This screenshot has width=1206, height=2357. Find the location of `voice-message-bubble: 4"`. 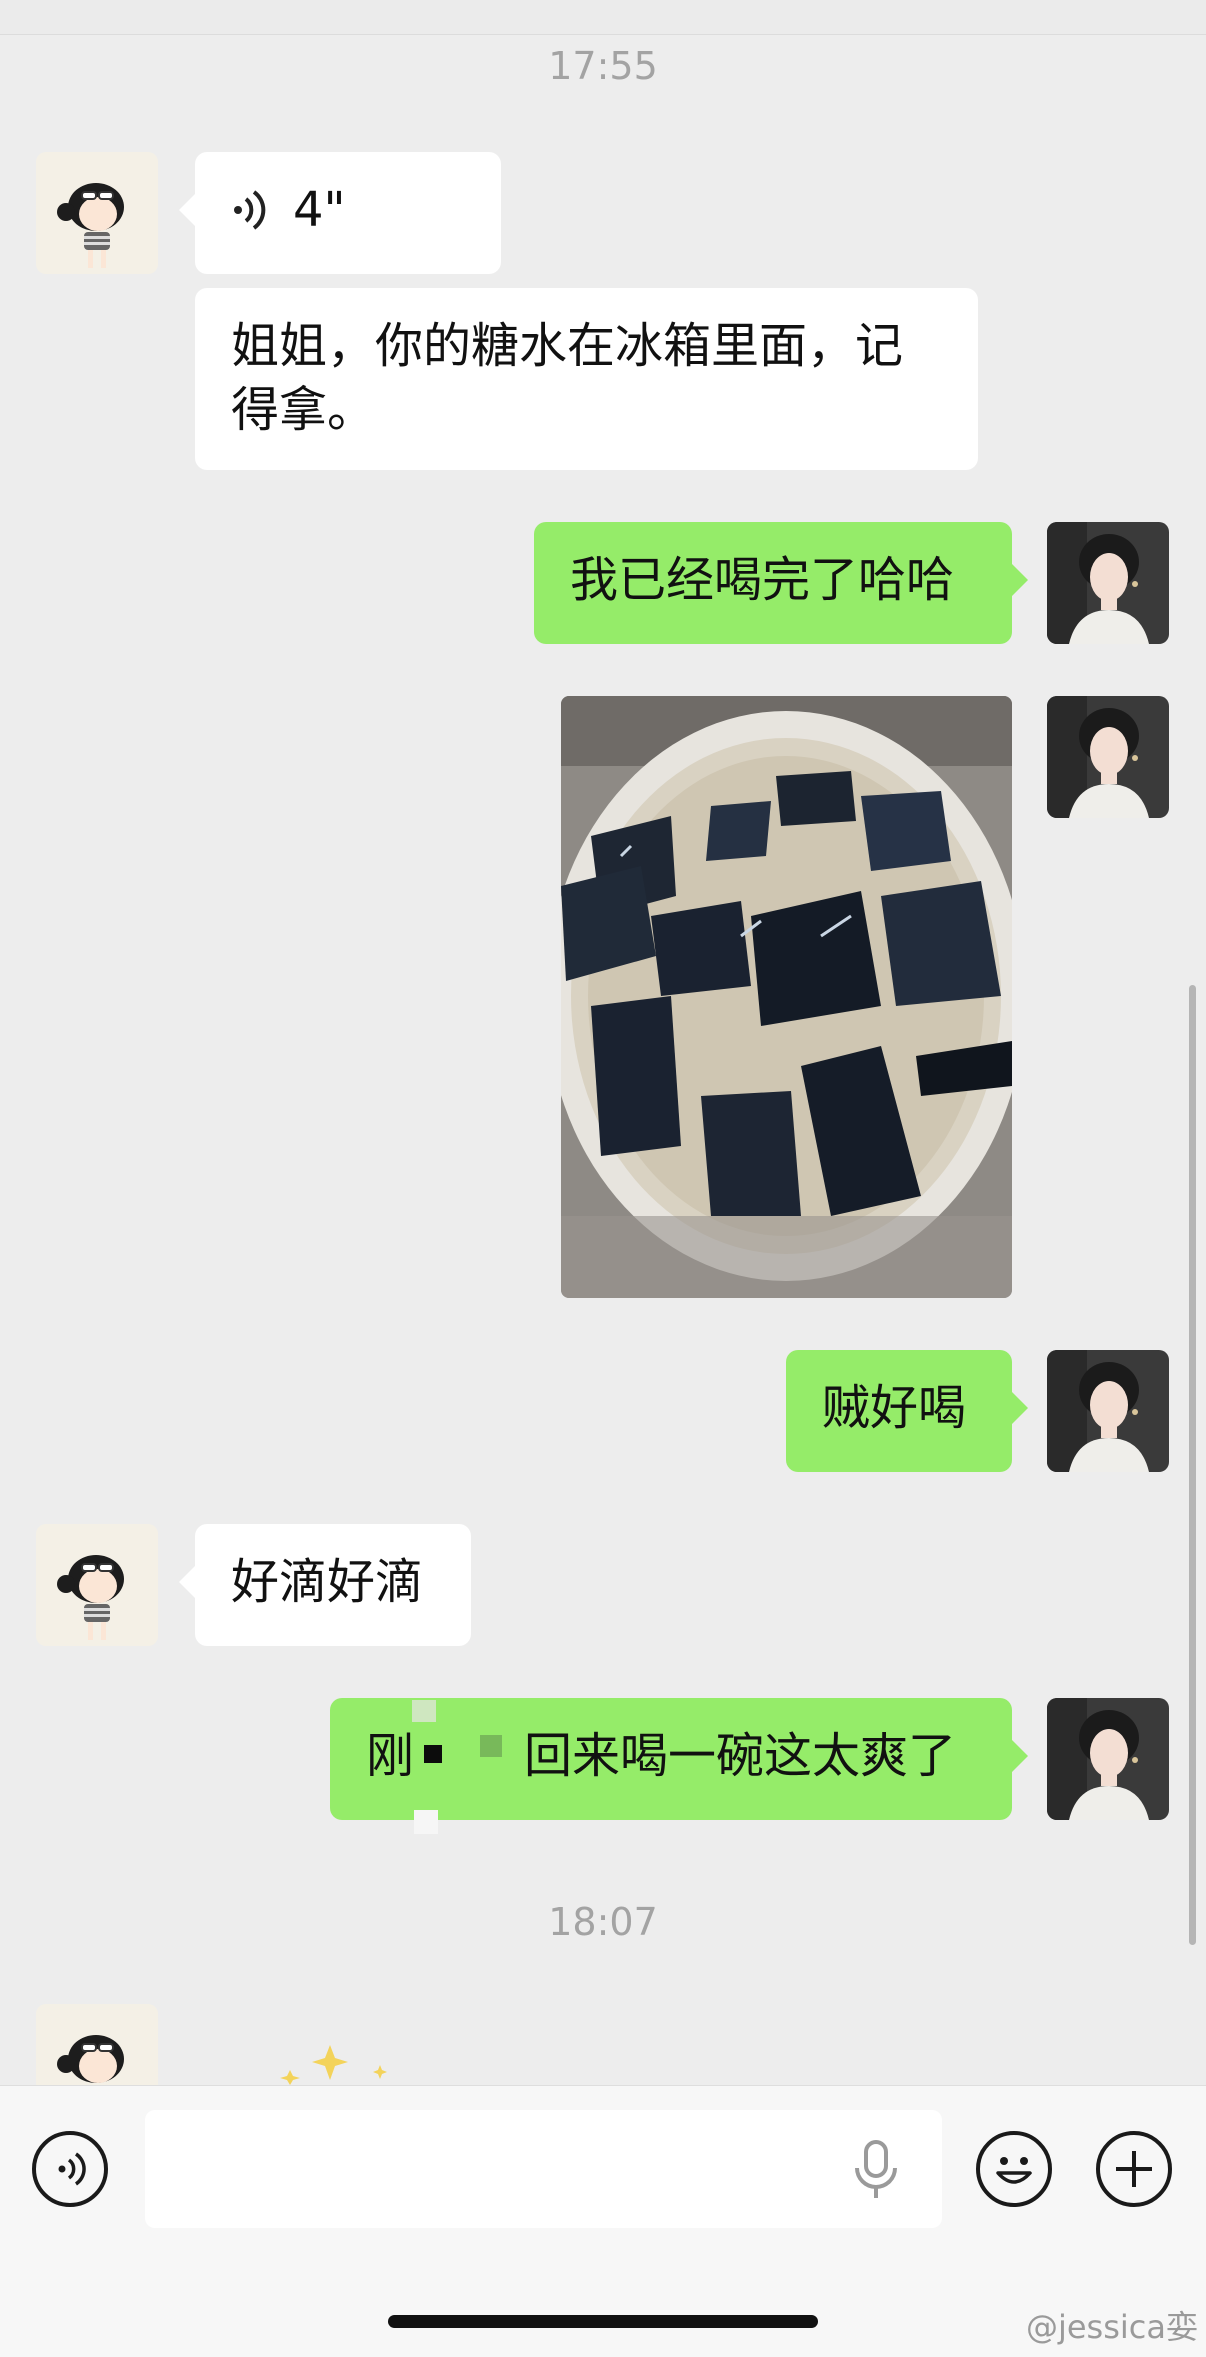

voice-message-bubble: 4" is located at coordinates (340, 213).